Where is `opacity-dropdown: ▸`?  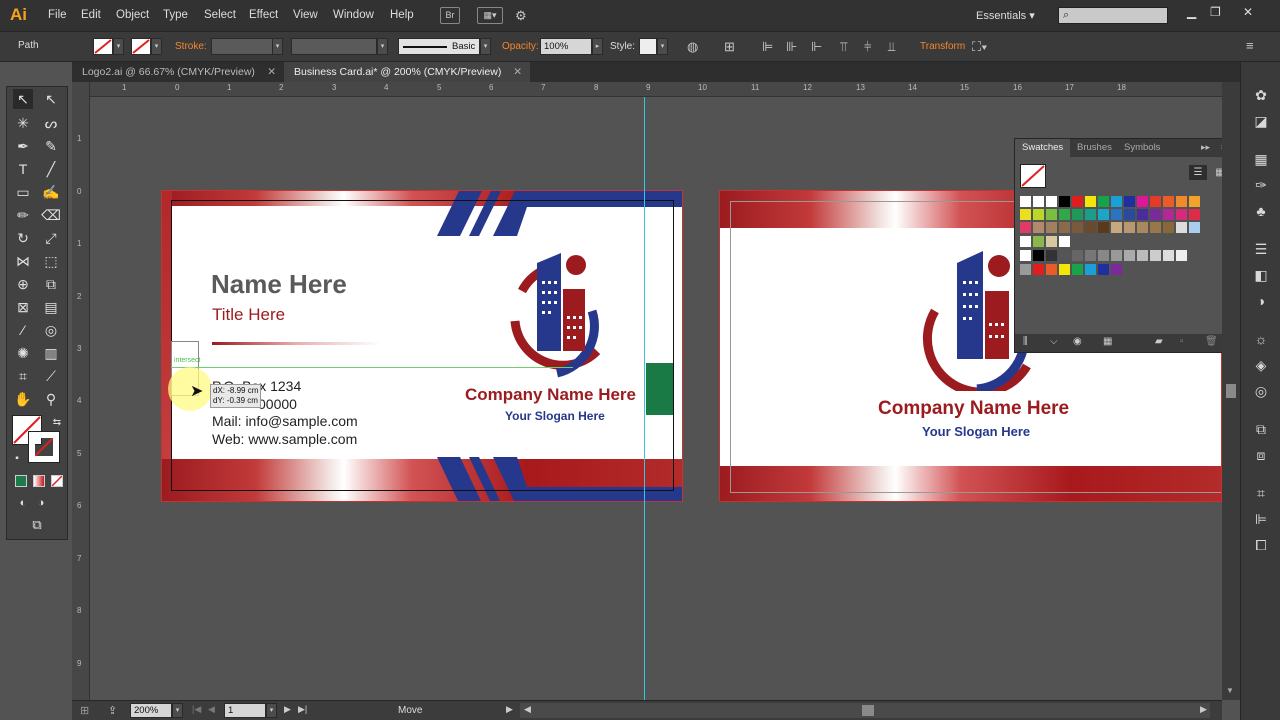
opacity-dropdown: ▸ is located at coordinates (597, 46).